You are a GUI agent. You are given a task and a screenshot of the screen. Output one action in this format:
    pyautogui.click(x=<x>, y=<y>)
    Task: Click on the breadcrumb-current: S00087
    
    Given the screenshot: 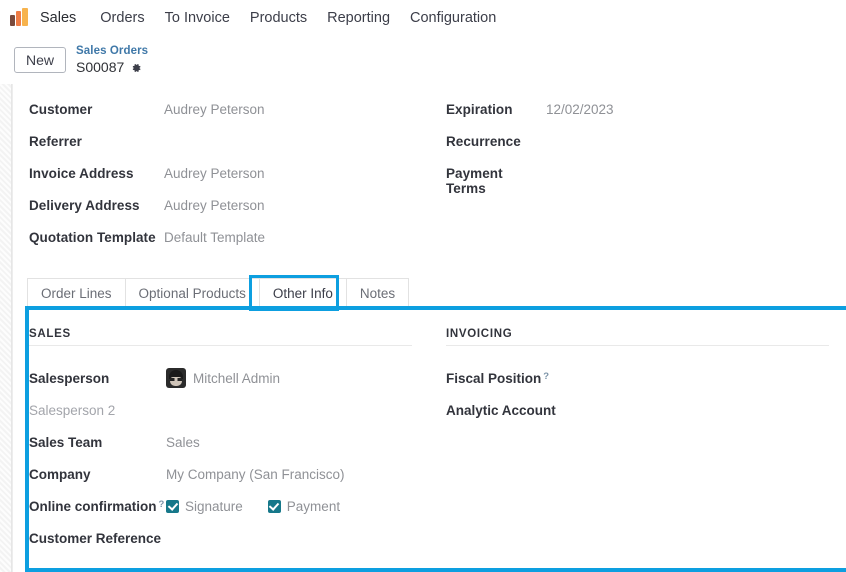 What is the action you would take?
    pyautogui.click(x=112, y=67)
    